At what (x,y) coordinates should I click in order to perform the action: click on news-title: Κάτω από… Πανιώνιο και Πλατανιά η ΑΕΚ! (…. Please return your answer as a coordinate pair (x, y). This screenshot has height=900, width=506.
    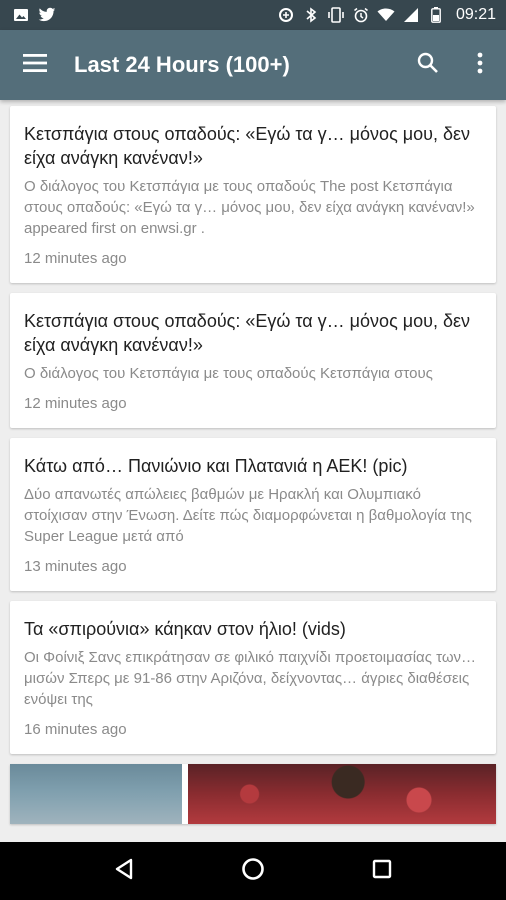
    Looking at the image, I should click on (216, 466).